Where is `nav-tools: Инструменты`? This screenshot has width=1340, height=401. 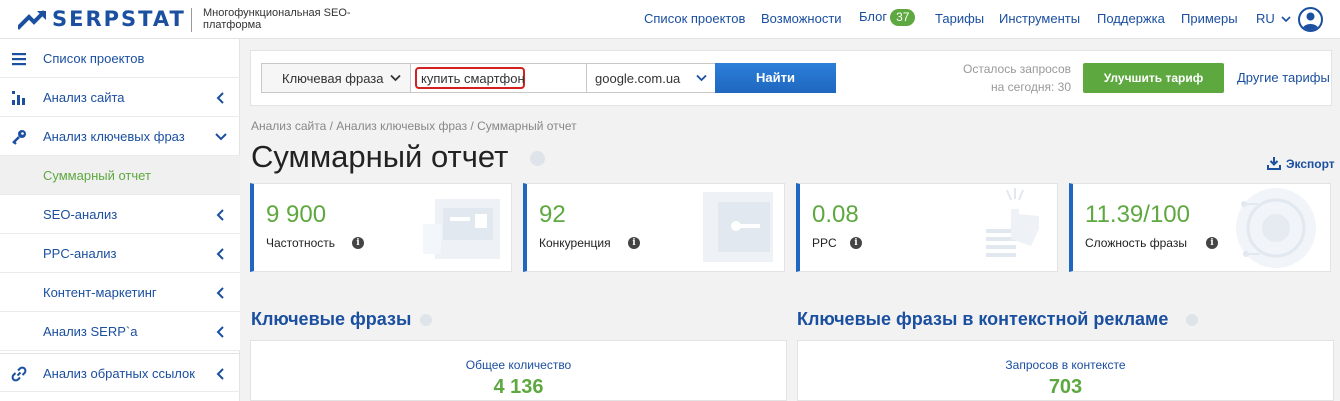 nav-tools: Инструменты is located at coordinates (1039, 19).